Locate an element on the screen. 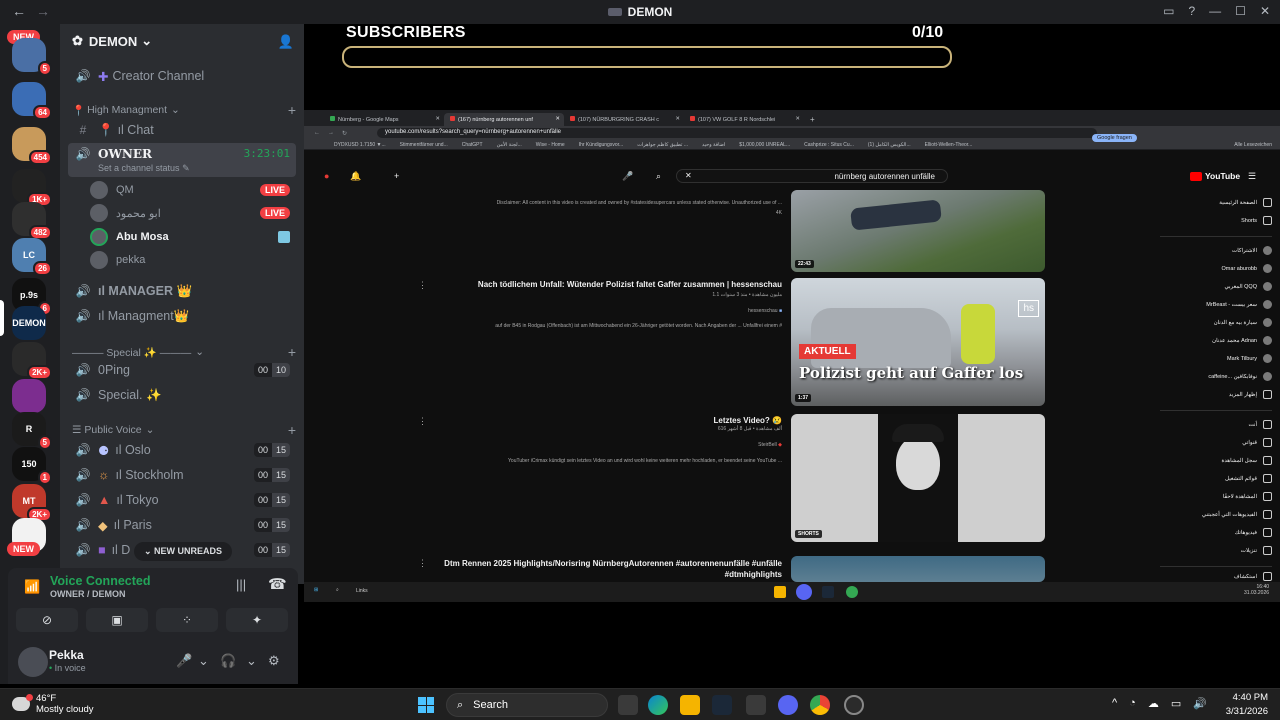 This screenshot has width=1280, height=720. server-icon: LC 26 is located at coordinates (32, 257).